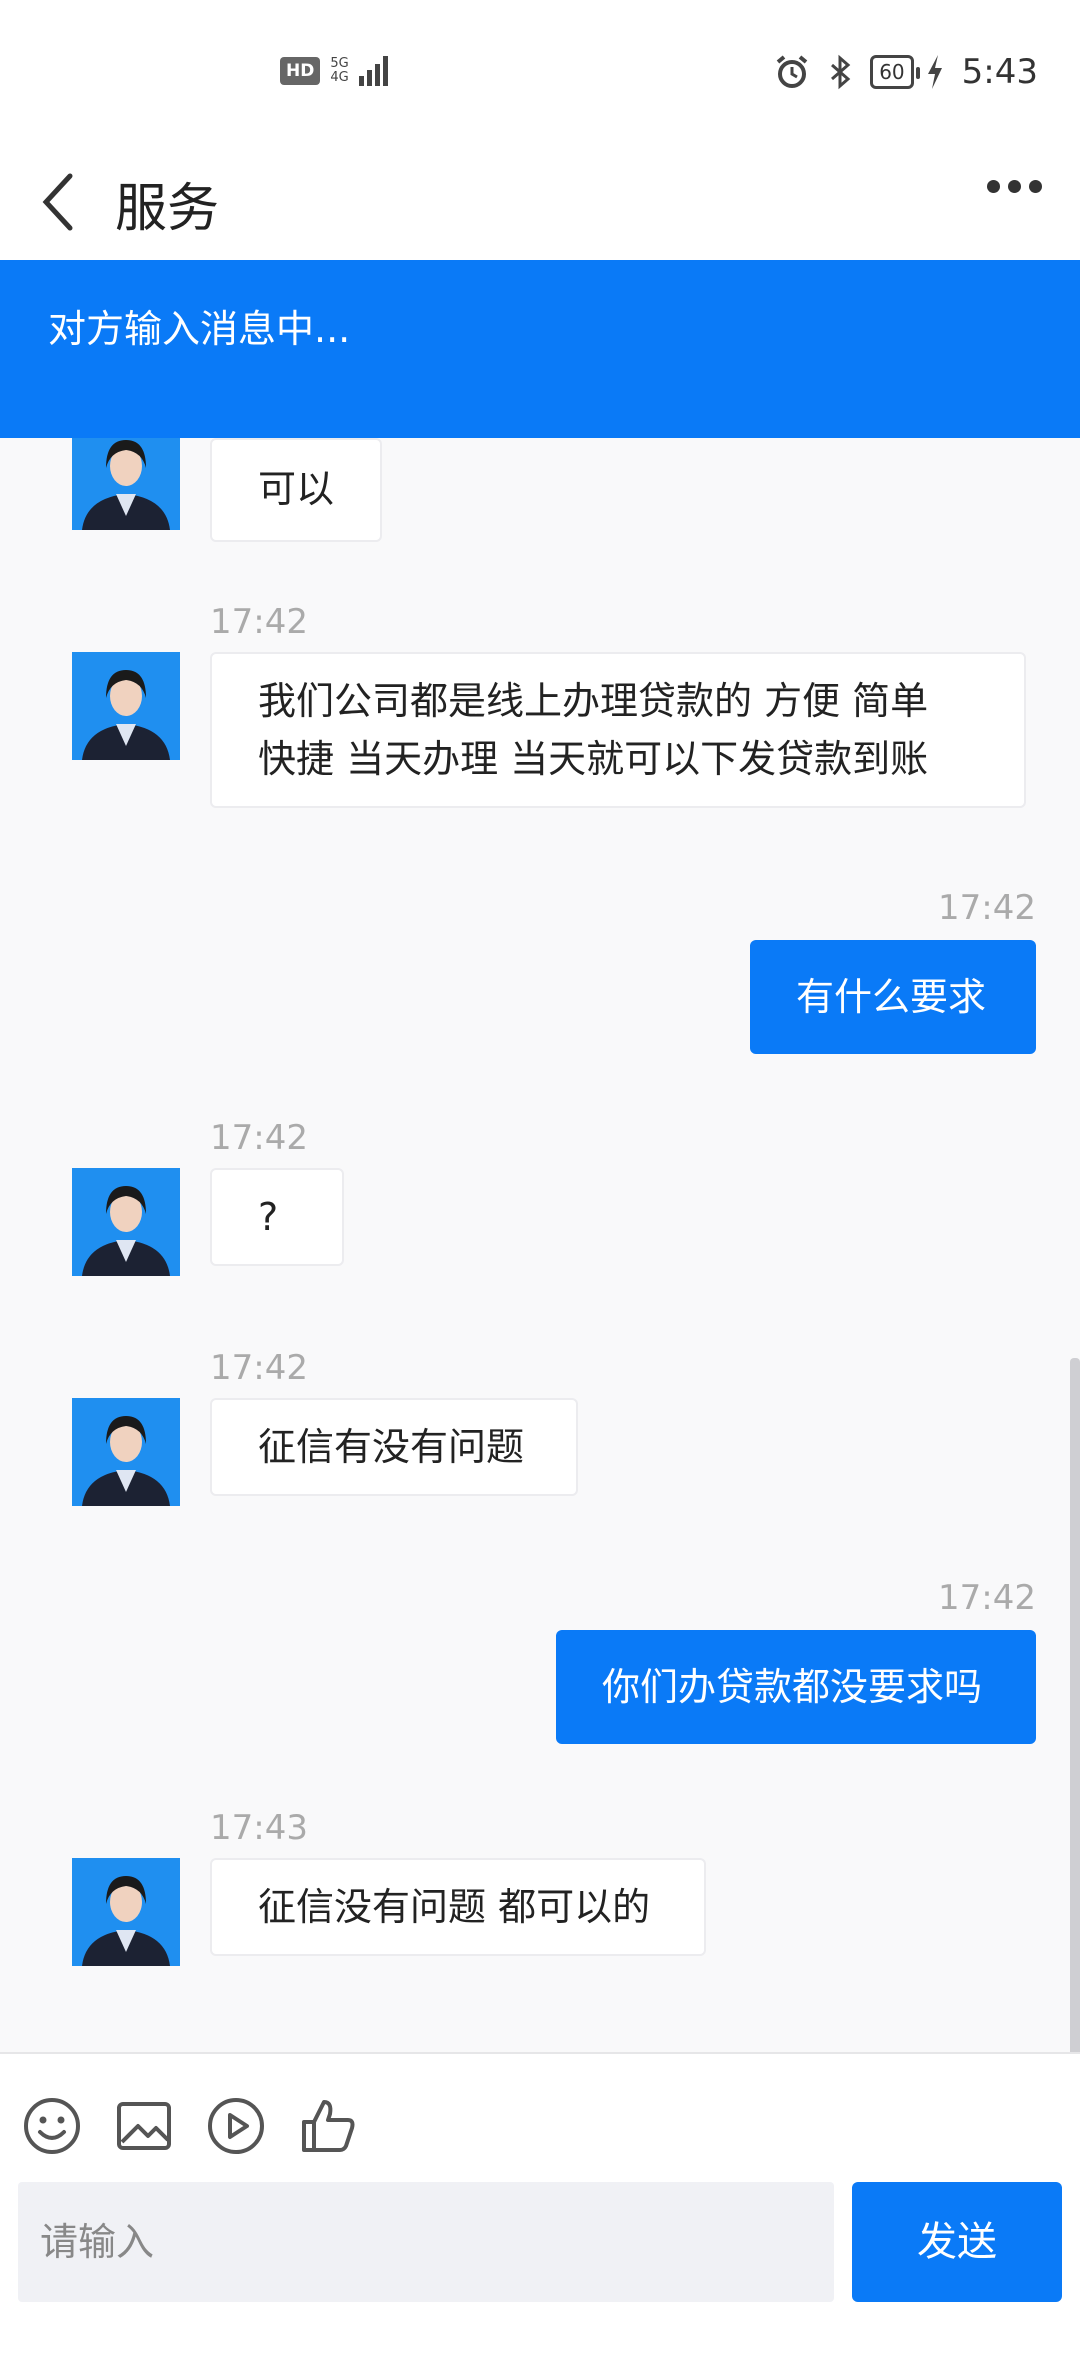 This screenshot has height=2376, width=1080. I want to click on network-type: 5G 4G, so click(339, 71).